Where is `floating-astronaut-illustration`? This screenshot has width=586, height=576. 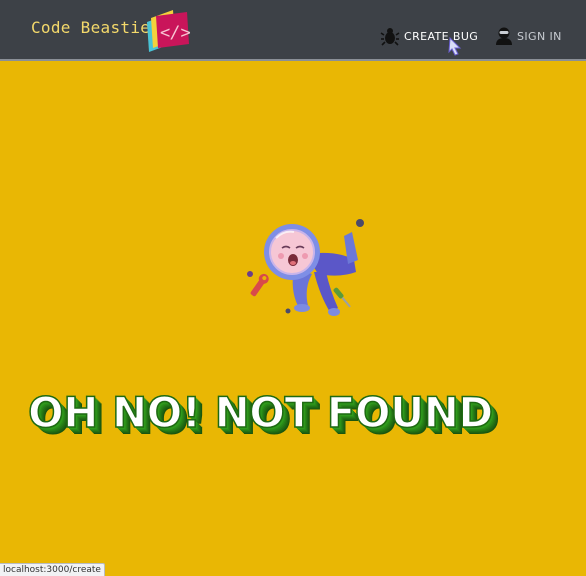 floating-astronaut-illustration is located at coordinates (305, 267).